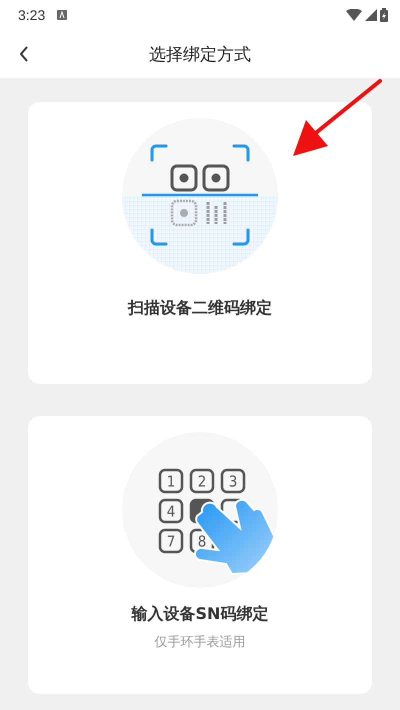 The width and height of the screenshot is (400, 710). I want to click on back-icon, so click(24, 54).